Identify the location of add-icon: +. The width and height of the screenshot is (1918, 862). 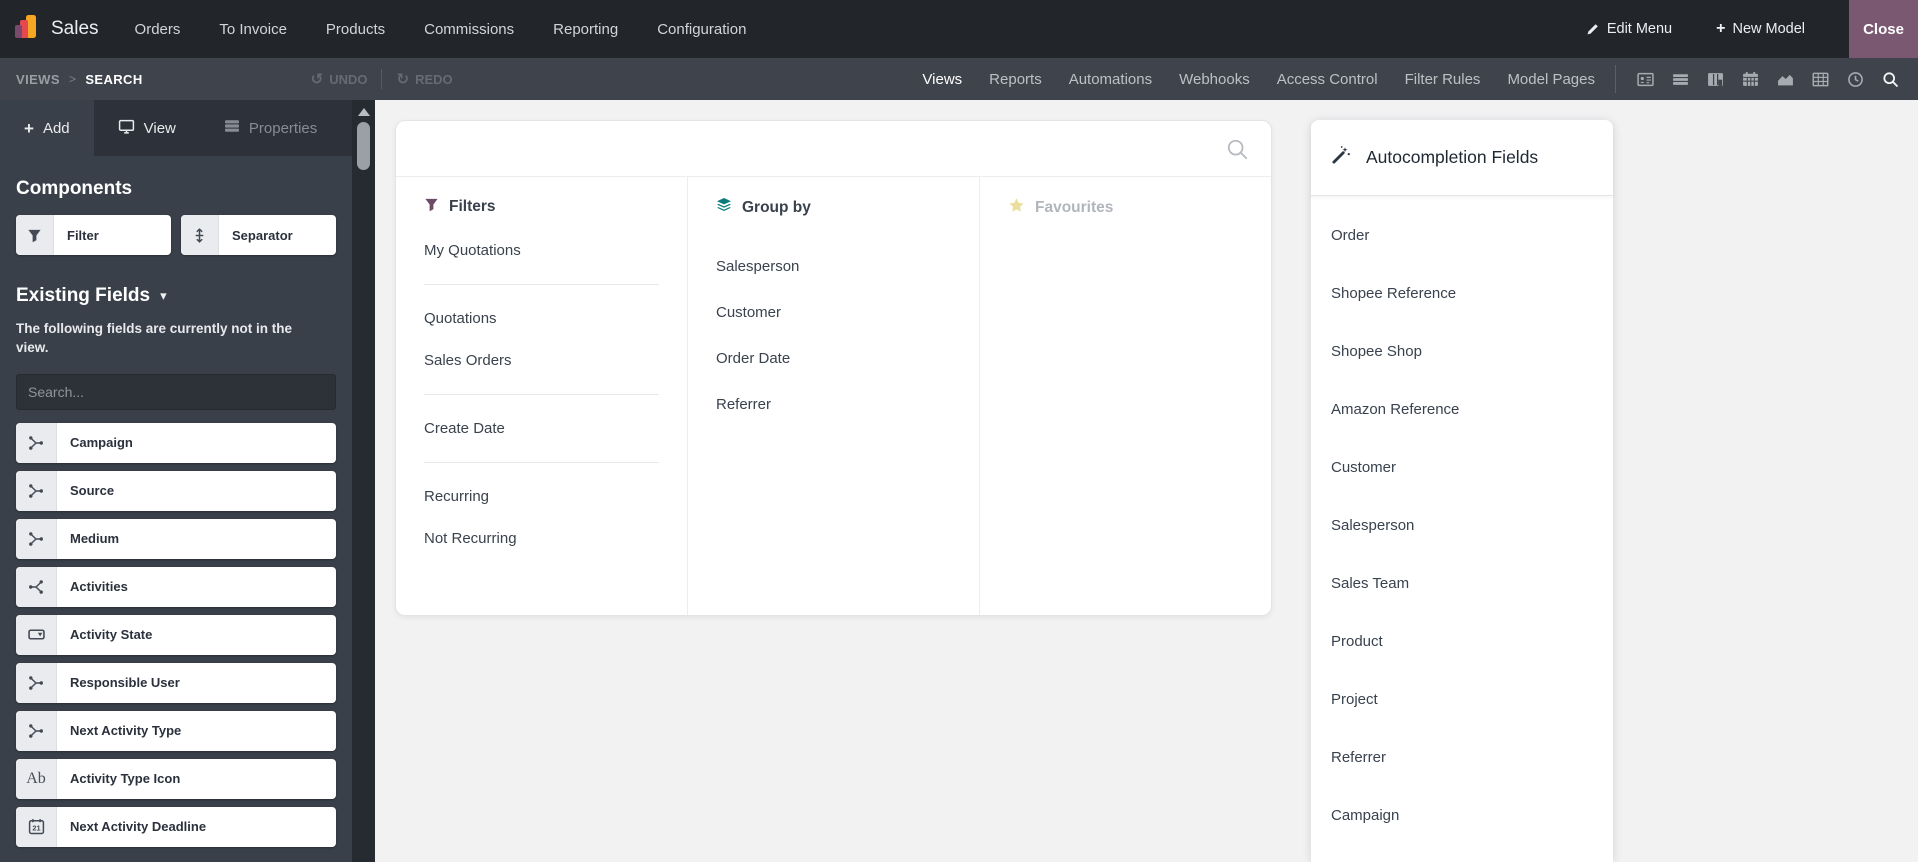
(29, 128).